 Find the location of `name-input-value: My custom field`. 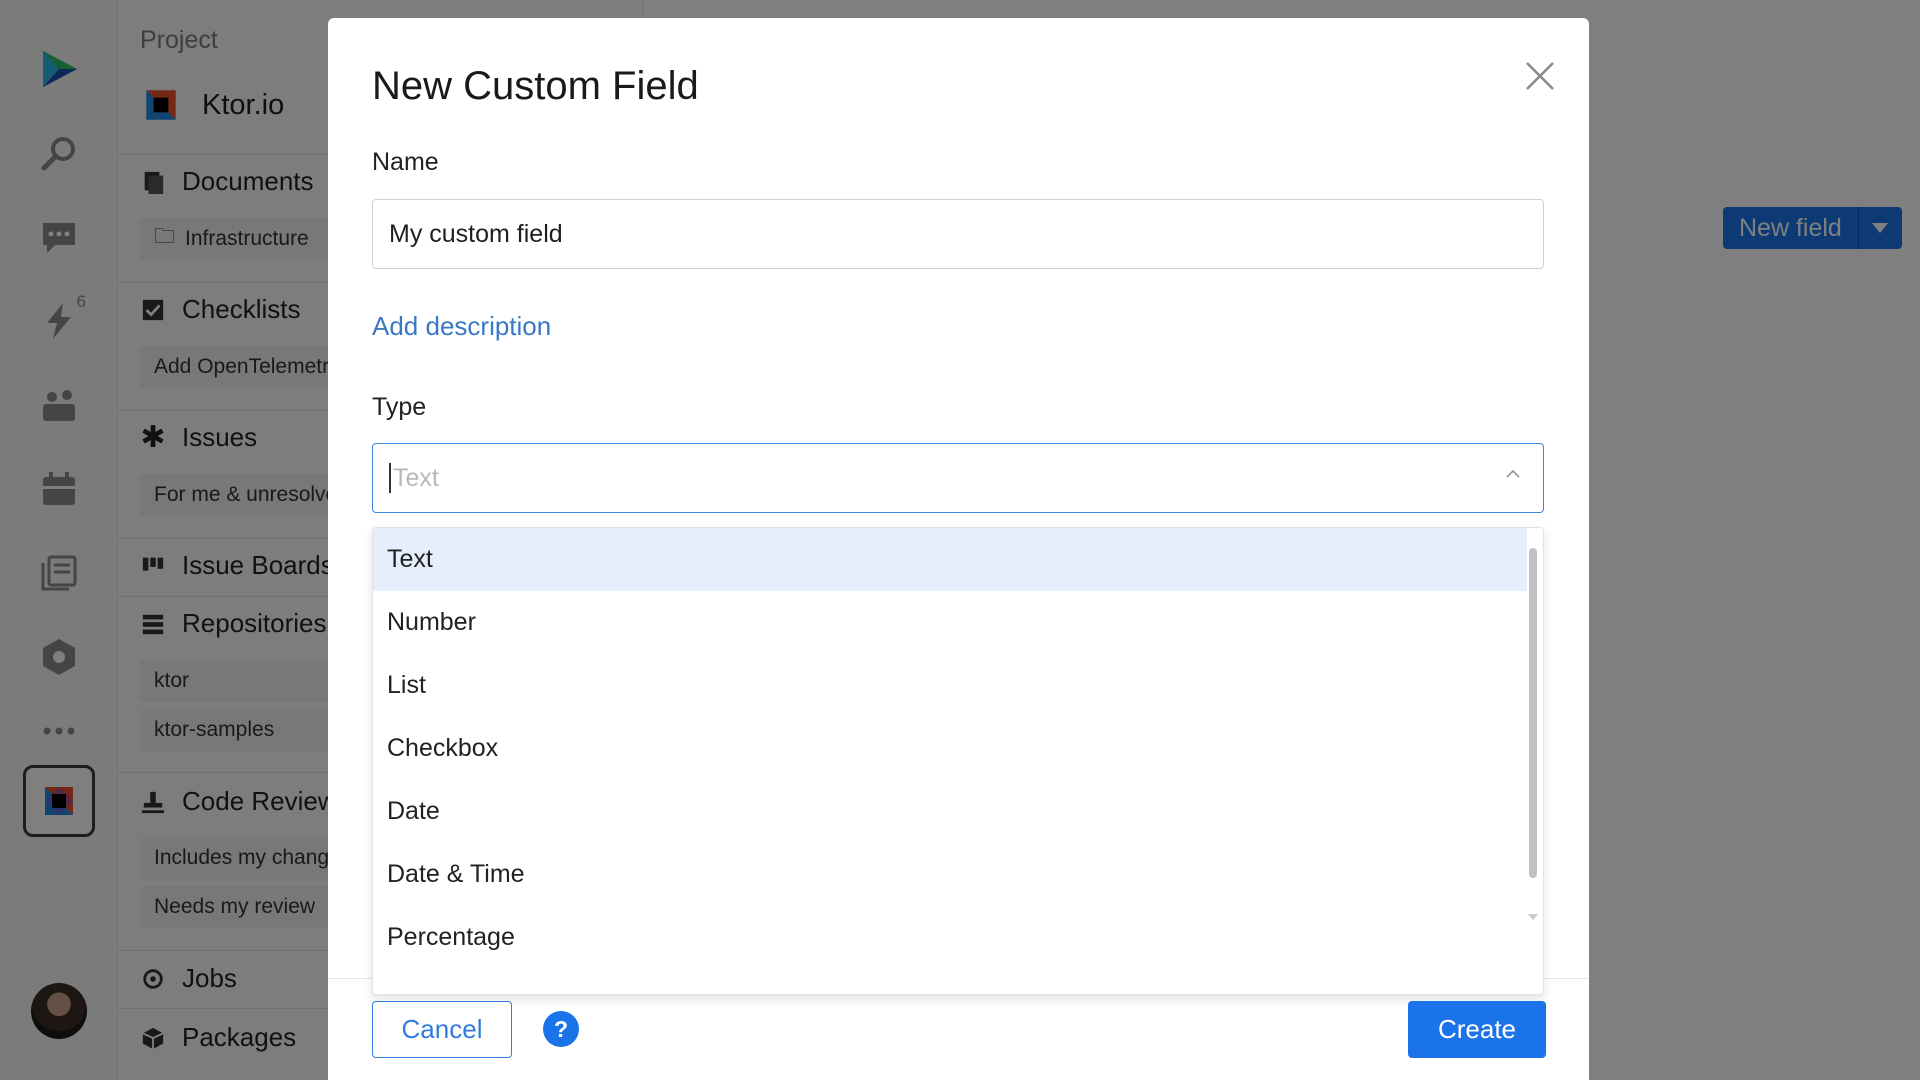

name-input-value: My custom field is located at coordinates (476, 233).